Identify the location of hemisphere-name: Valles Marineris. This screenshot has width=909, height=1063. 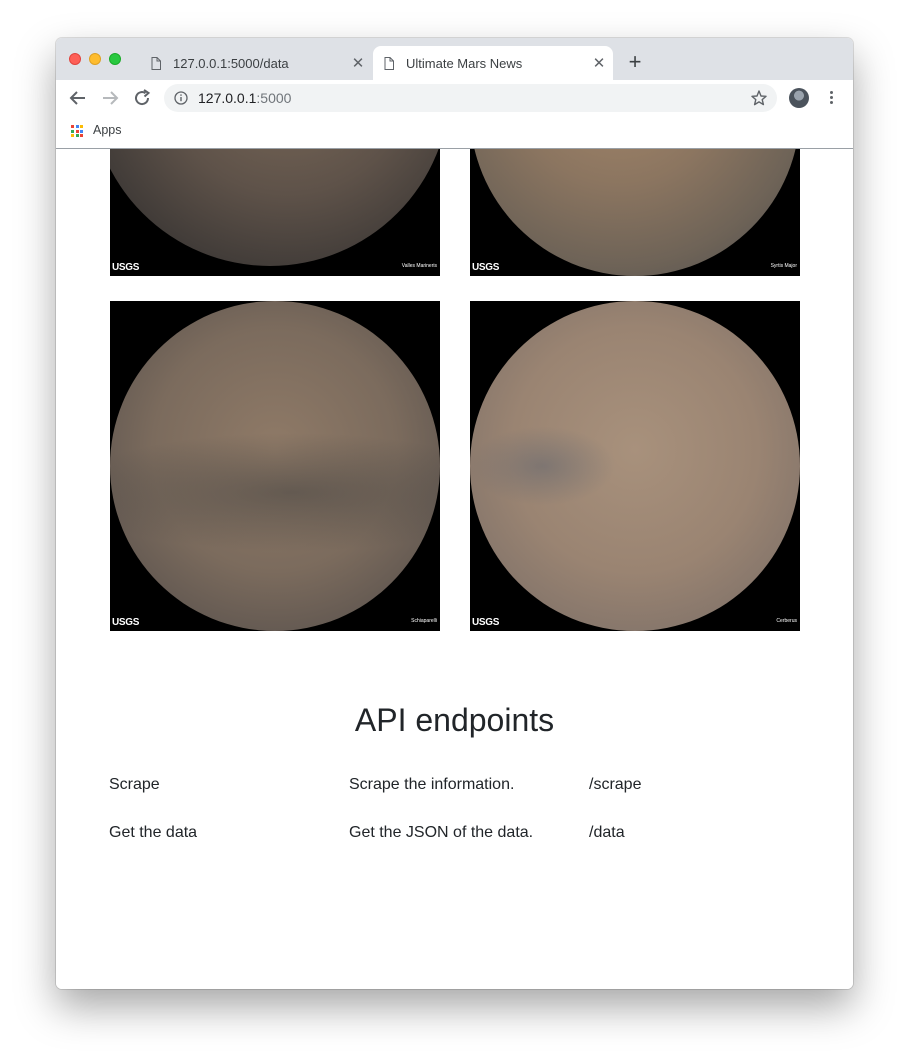
(419, 266).